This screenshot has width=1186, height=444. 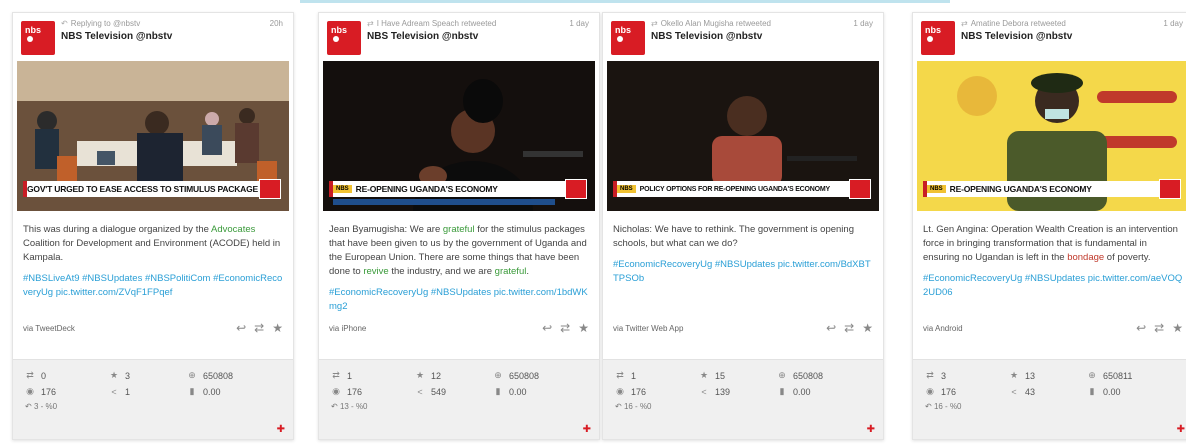 What do you see at coordinates (743, 328) in the screenshot?
I see `tweet-footer: via Twitter Web App ↩ ⇄ ★` at bounding box center [743, 328].